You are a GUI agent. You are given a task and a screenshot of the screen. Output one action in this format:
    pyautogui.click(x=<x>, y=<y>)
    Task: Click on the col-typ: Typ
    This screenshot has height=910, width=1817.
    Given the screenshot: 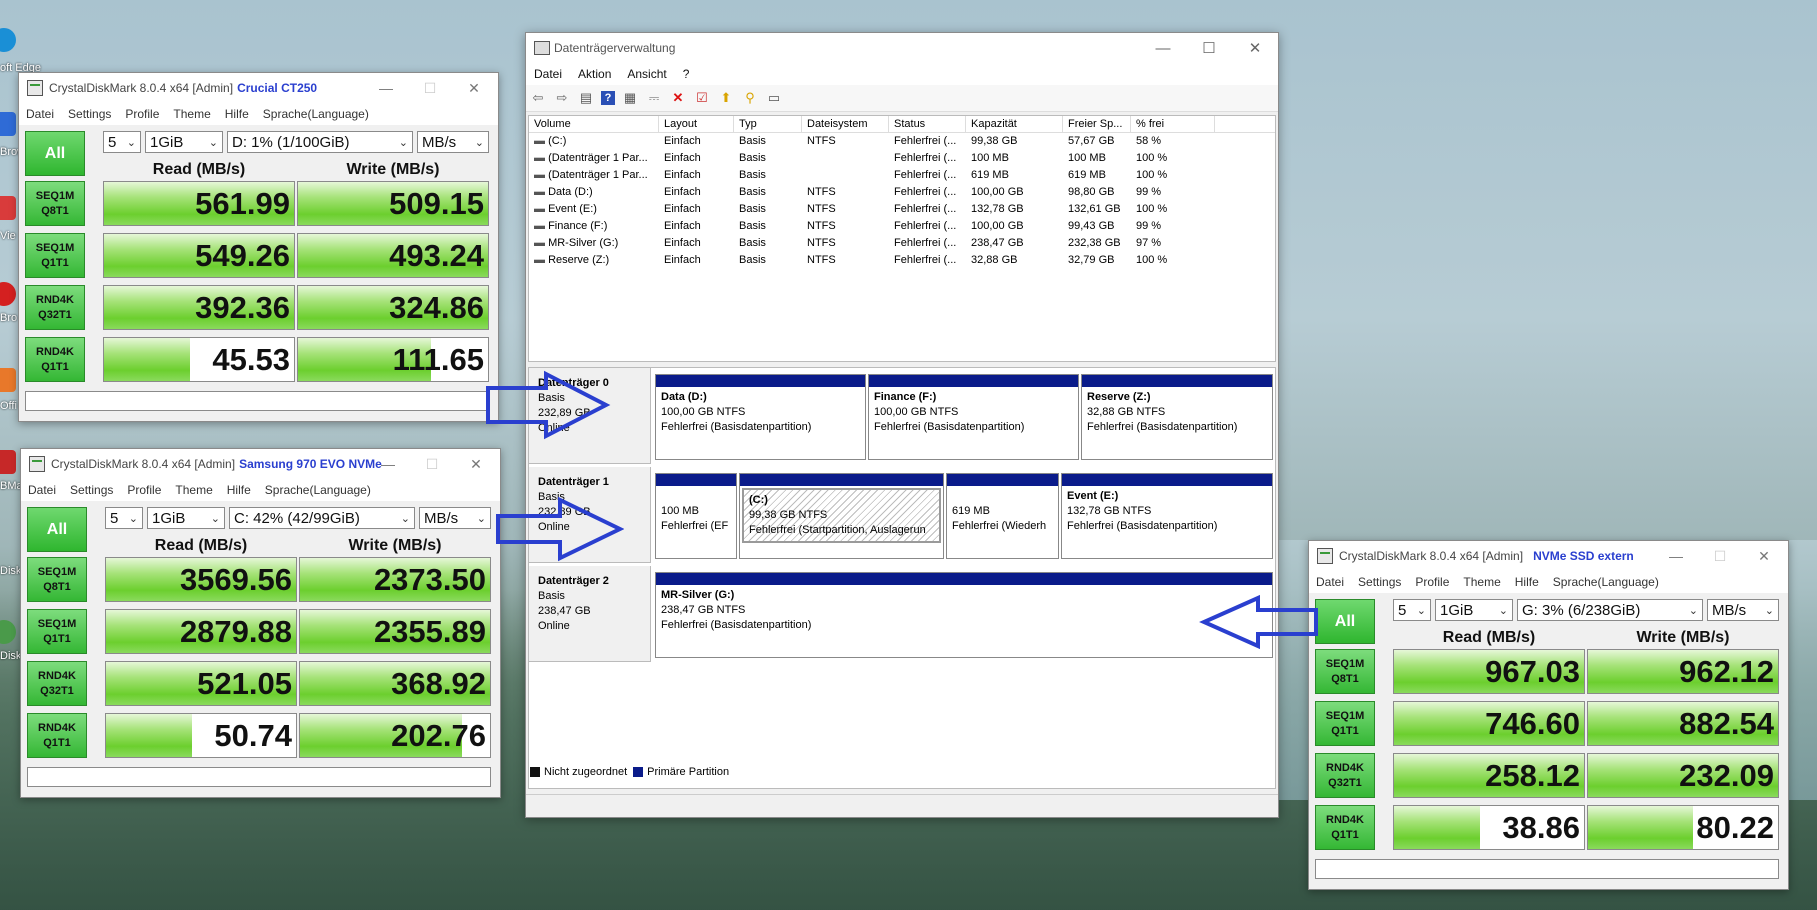 What is the action you would take?
    pyautogui.click(x=768, y=124)
    